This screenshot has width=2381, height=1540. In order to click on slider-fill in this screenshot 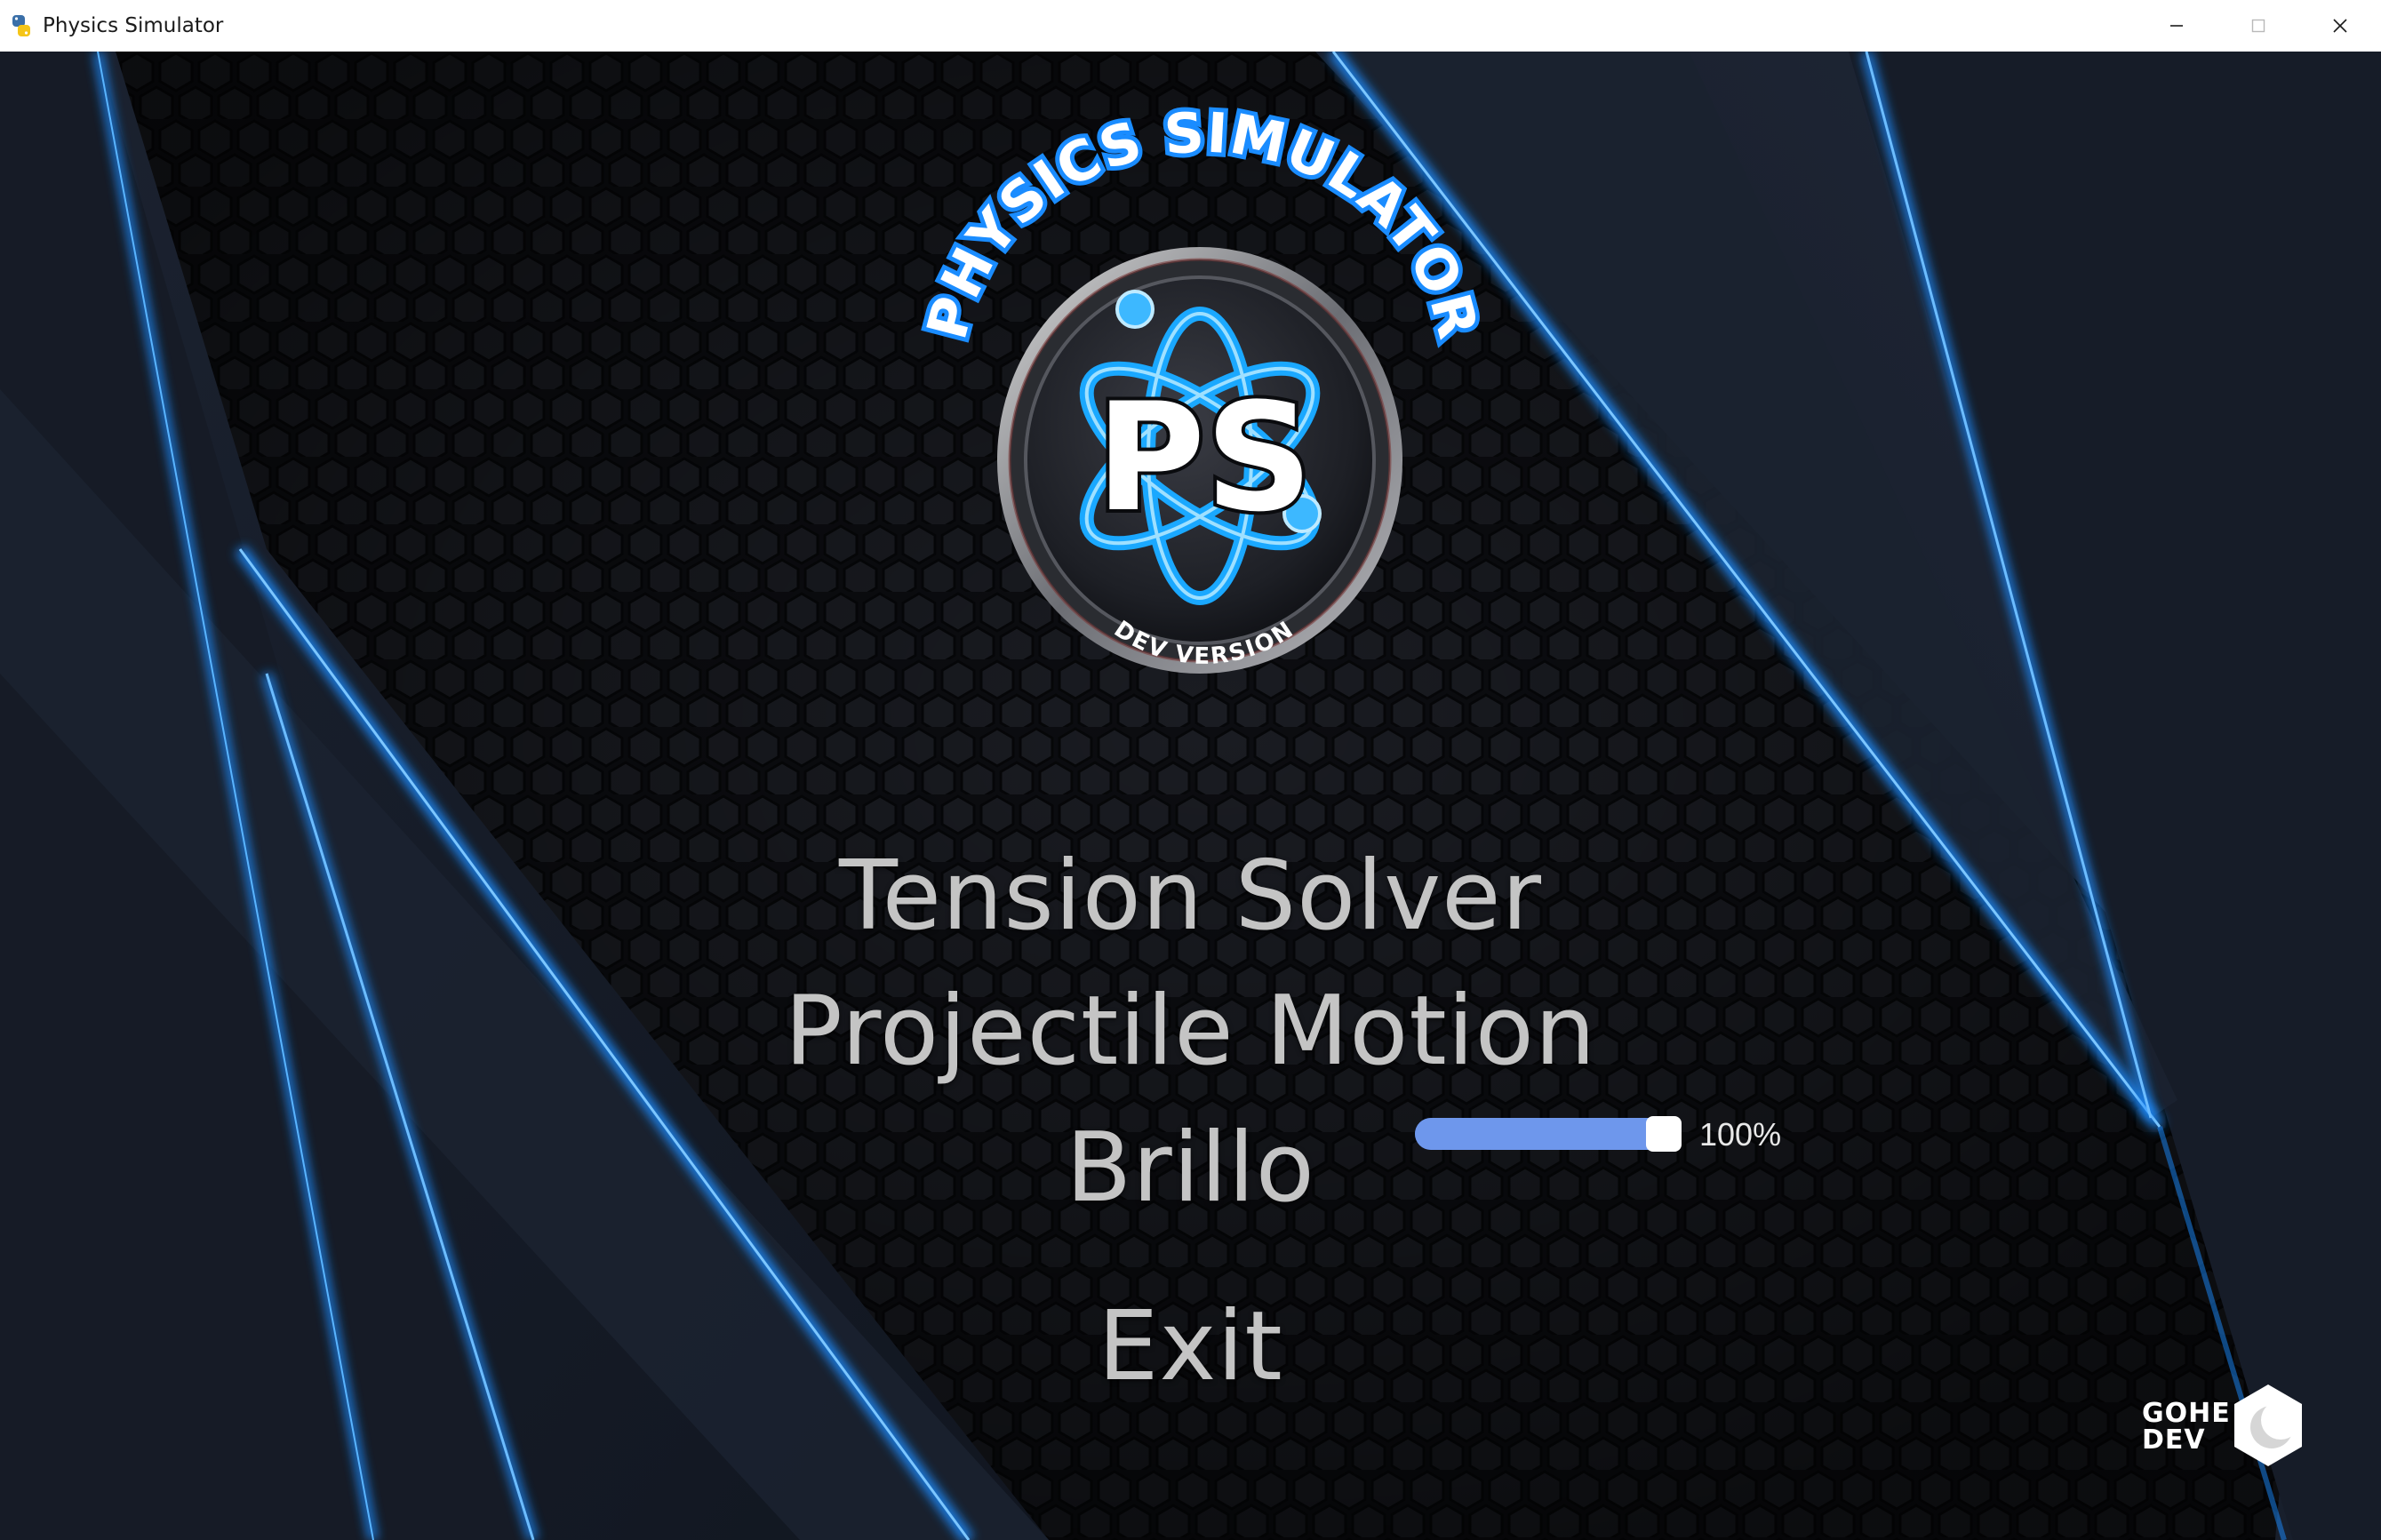, I will do `click(1549, 1134)`.